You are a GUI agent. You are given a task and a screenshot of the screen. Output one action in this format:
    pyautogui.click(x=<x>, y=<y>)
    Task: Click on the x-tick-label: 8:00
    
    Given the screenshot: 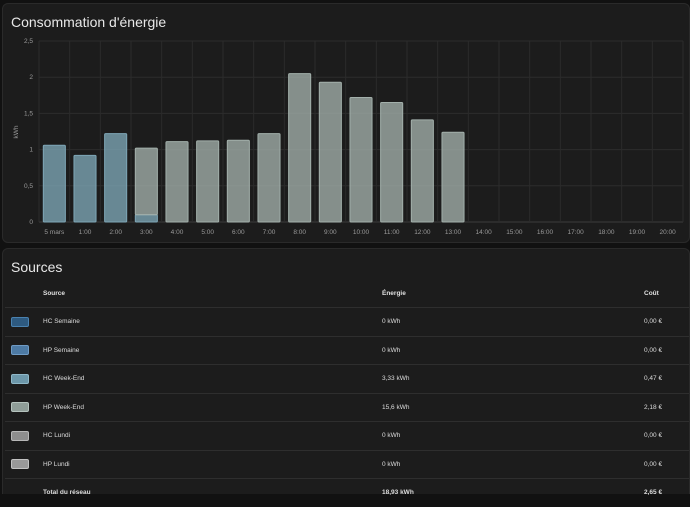 What is the action you would take?
    pyautogui.click(x=299, y=232)
    